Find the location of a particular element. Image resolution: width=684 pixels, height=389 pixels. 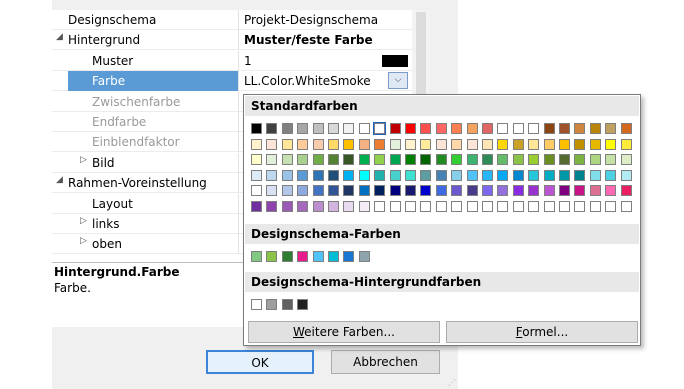

property-value: LL.Color.WhiteSmoke is located at coordinates (307, 81).